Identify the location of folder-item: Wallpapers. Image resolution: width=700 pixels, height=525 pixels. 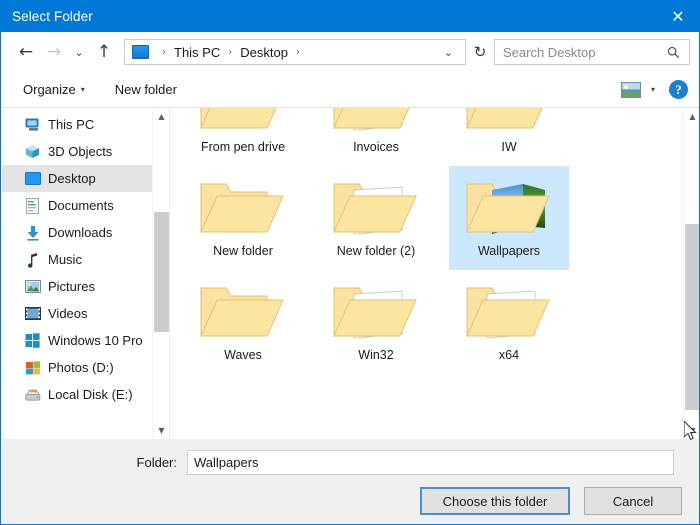
(509, 218).